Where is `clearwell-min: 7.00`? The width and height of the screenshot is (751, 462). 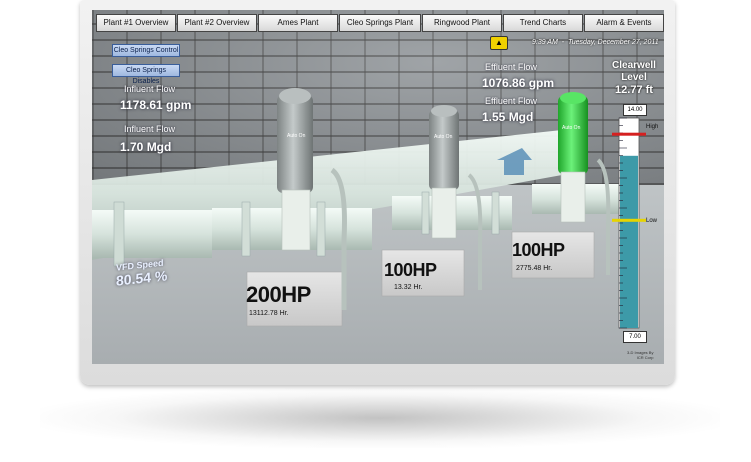 clearwell-min: 7.00 is located at coordinates (635, 337).